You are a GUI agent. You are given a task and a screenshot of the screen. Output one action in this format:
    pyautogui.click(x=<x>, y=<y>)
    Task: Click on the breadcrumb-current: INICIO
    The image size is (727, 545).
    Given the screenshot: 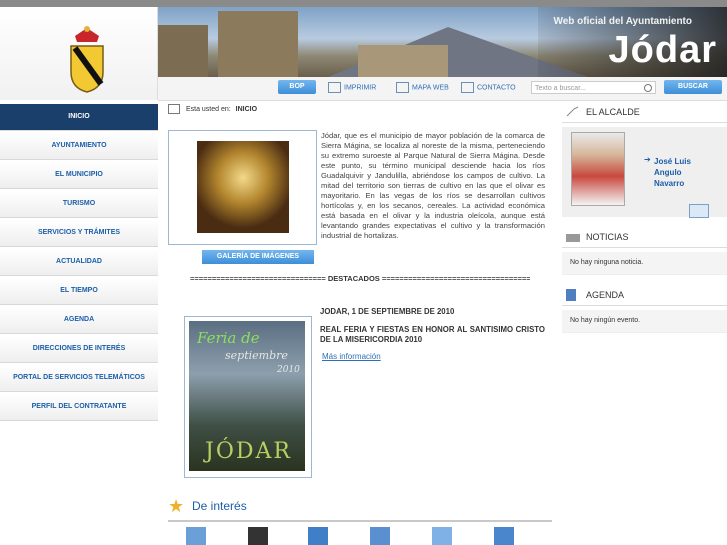 What is the action you would take?
    pyautogui.click(x=246, y=109)
    